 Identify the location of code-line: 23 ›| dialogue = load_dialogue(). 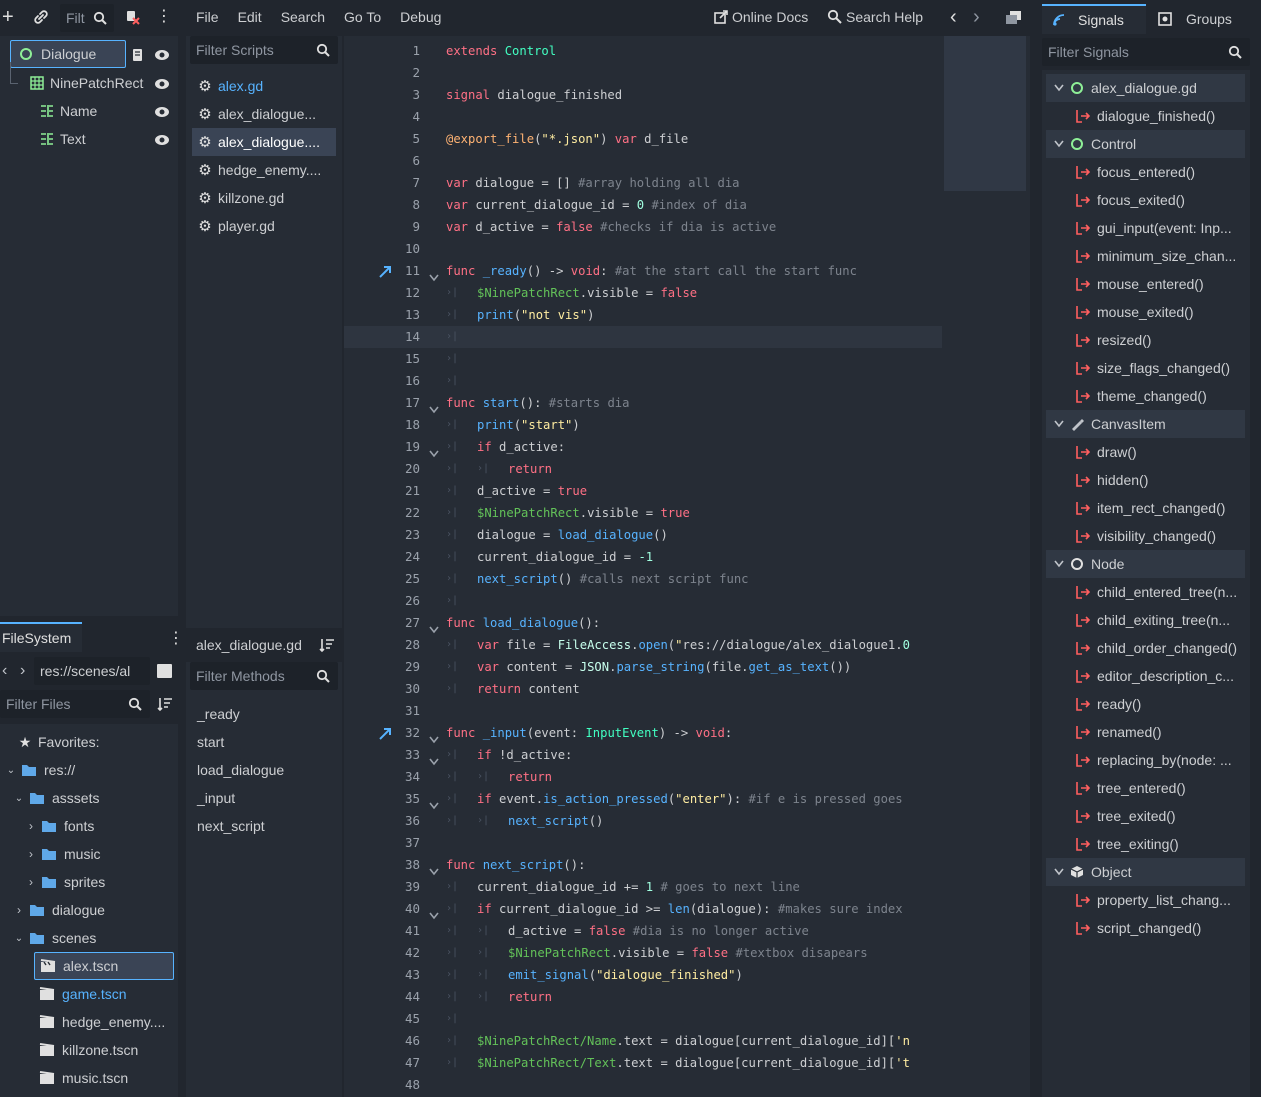
(687, 535).